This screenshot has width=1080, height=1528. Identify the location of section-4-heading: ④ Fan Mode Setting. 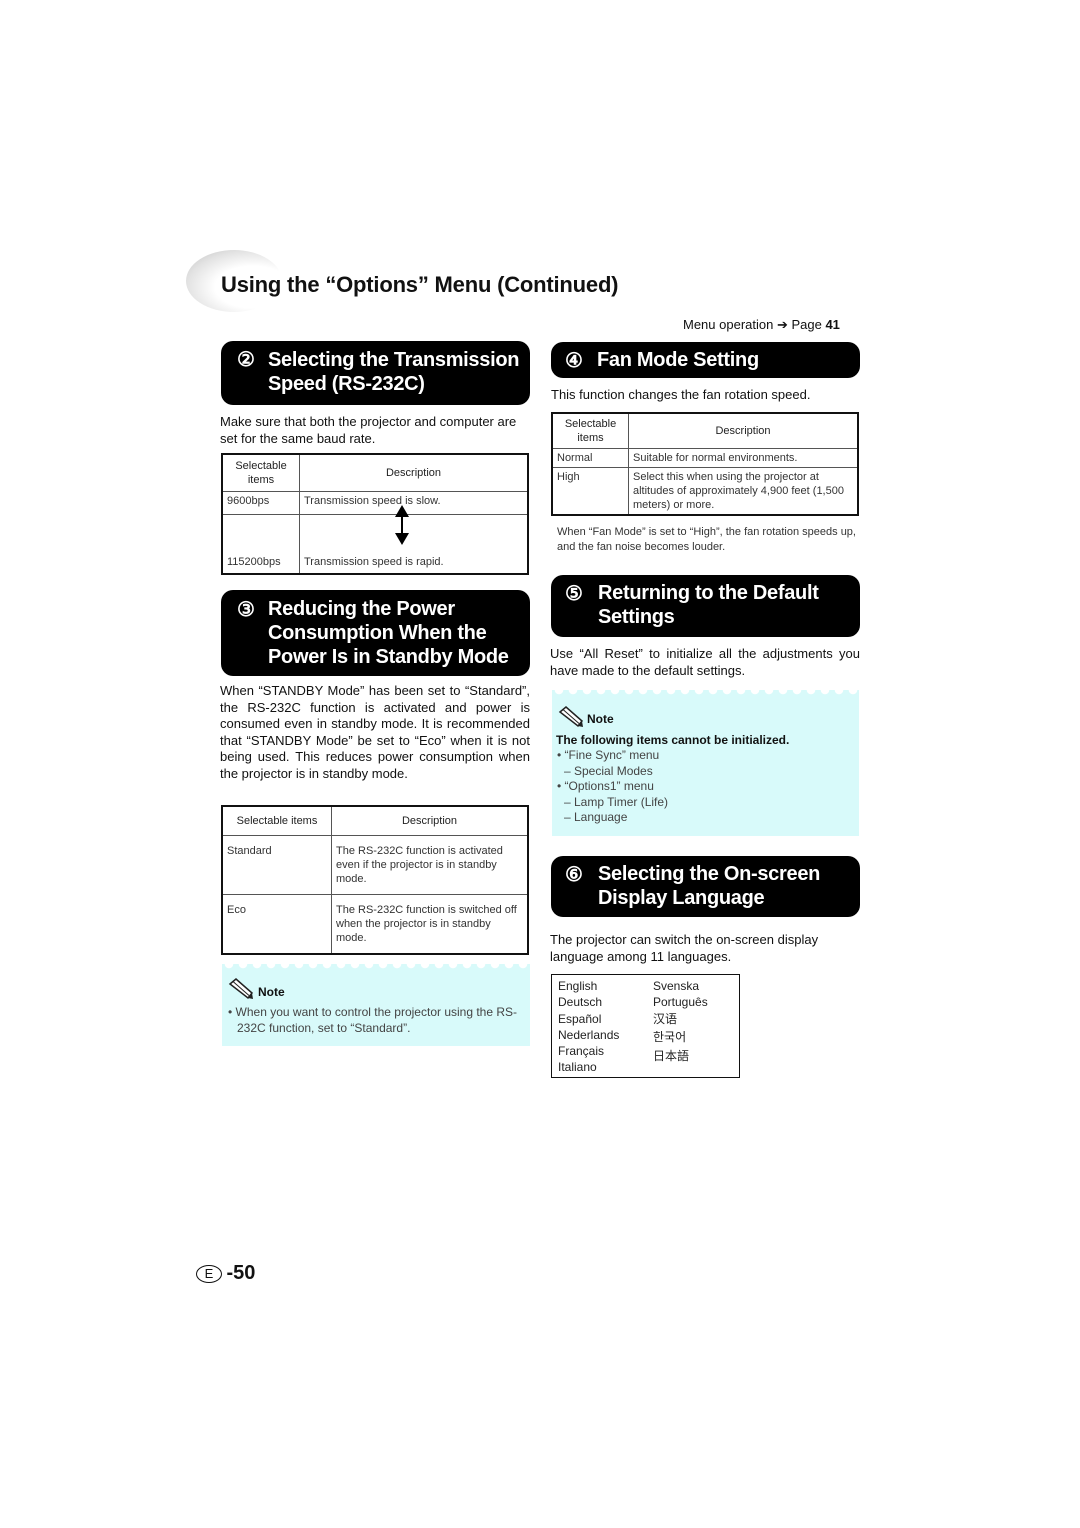
(705, 360).